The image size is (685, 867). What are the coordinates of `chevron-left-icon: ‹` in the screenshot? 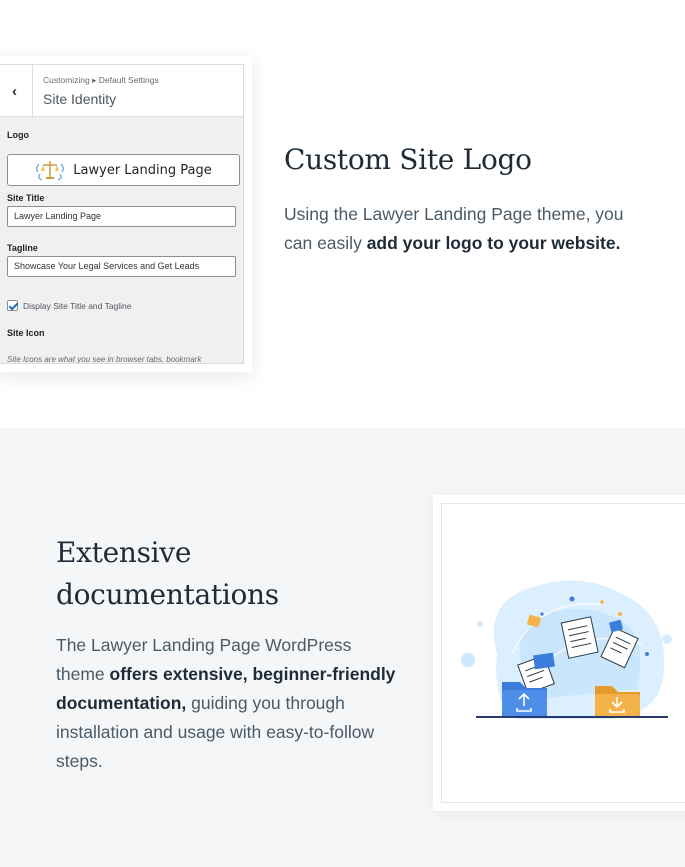 It's located at (14, 91).